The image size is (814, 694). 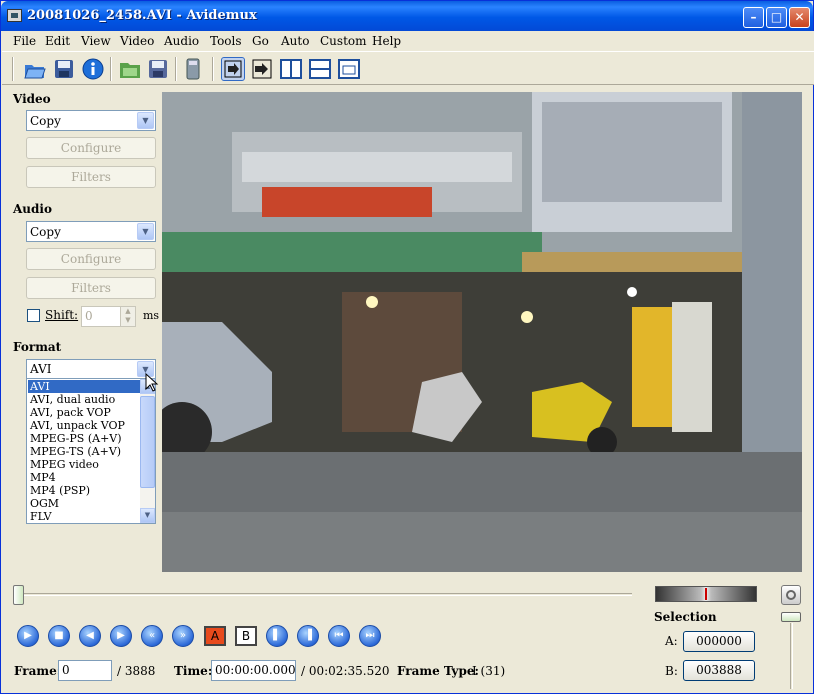 I want to click on prev-keyframe-button: «, so click(x=152, y=636).